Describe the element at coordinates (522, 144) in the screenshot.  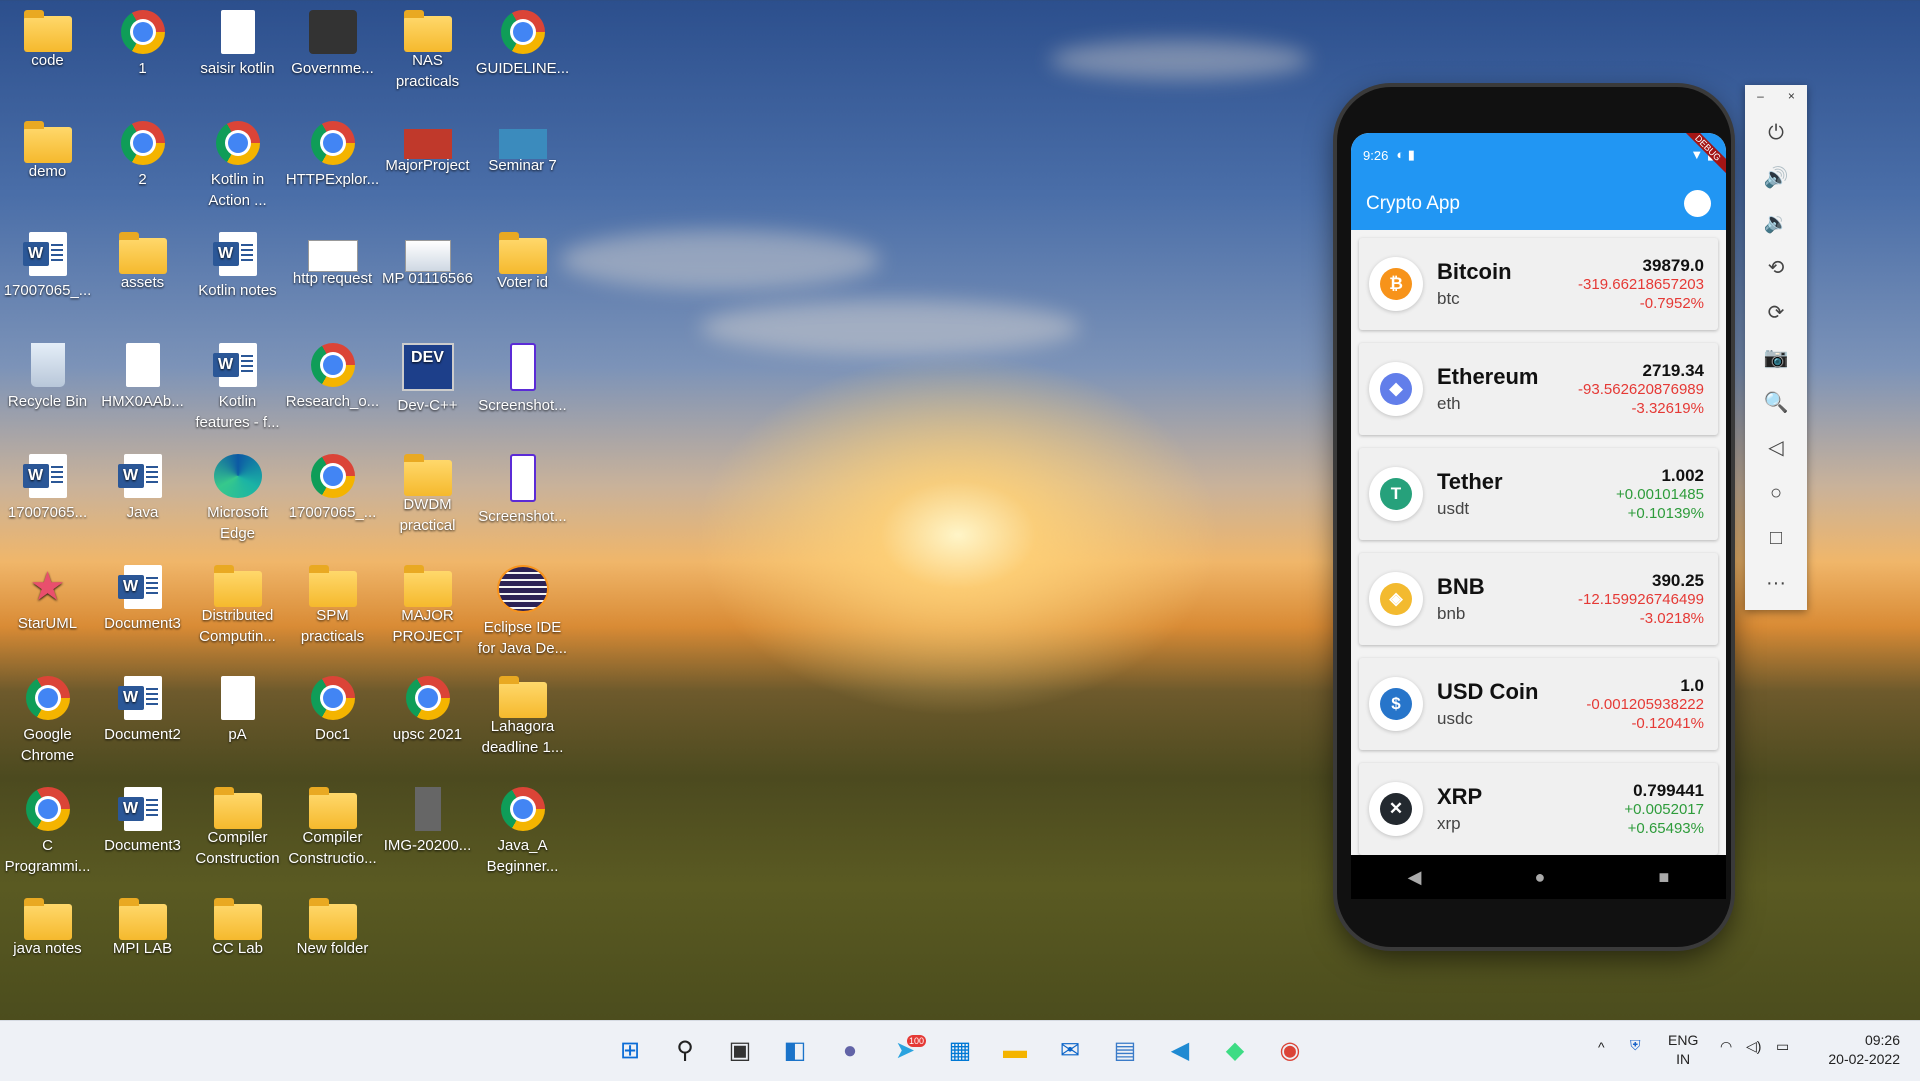
I see `desktop-icon: Seminar 7` at that location.